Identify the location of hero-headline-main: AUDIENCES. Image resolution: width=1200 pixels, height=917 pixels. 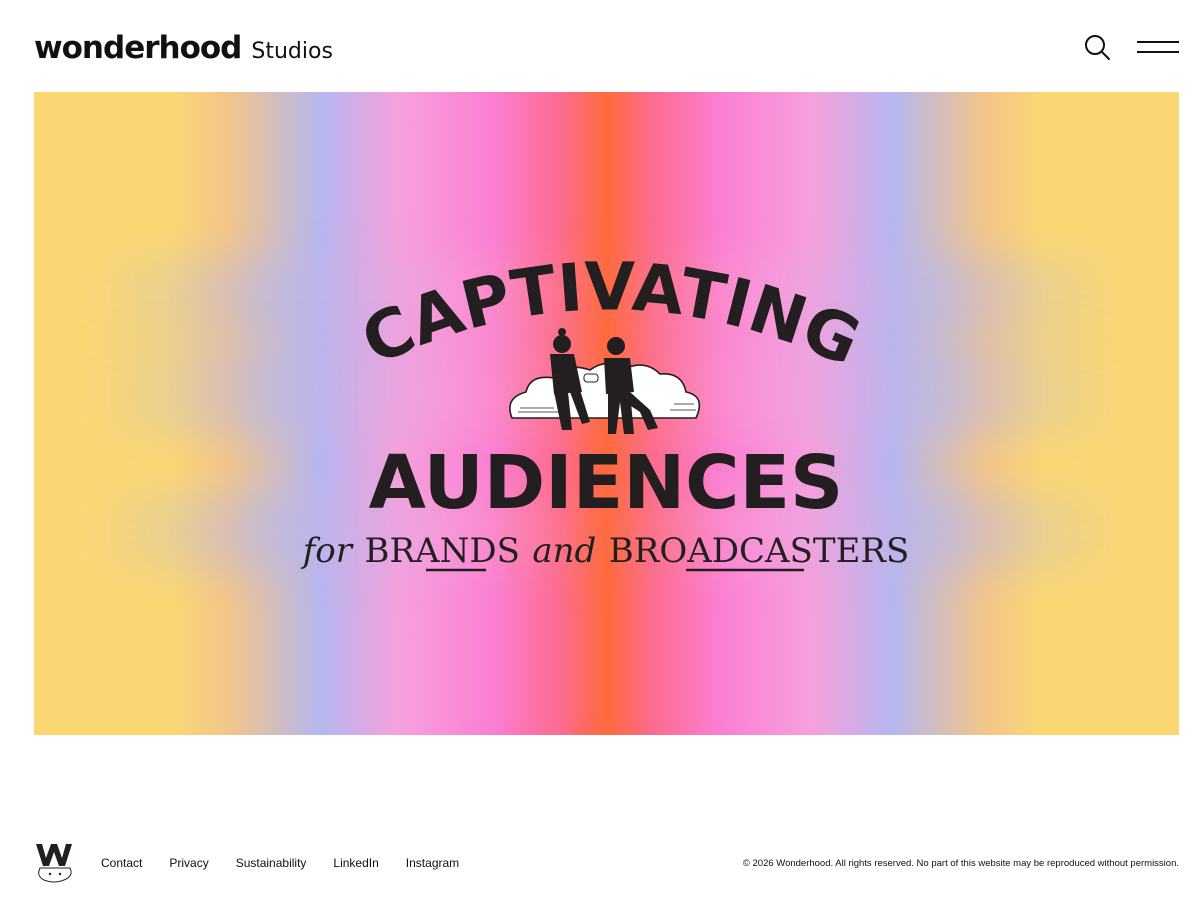
(606, 483).